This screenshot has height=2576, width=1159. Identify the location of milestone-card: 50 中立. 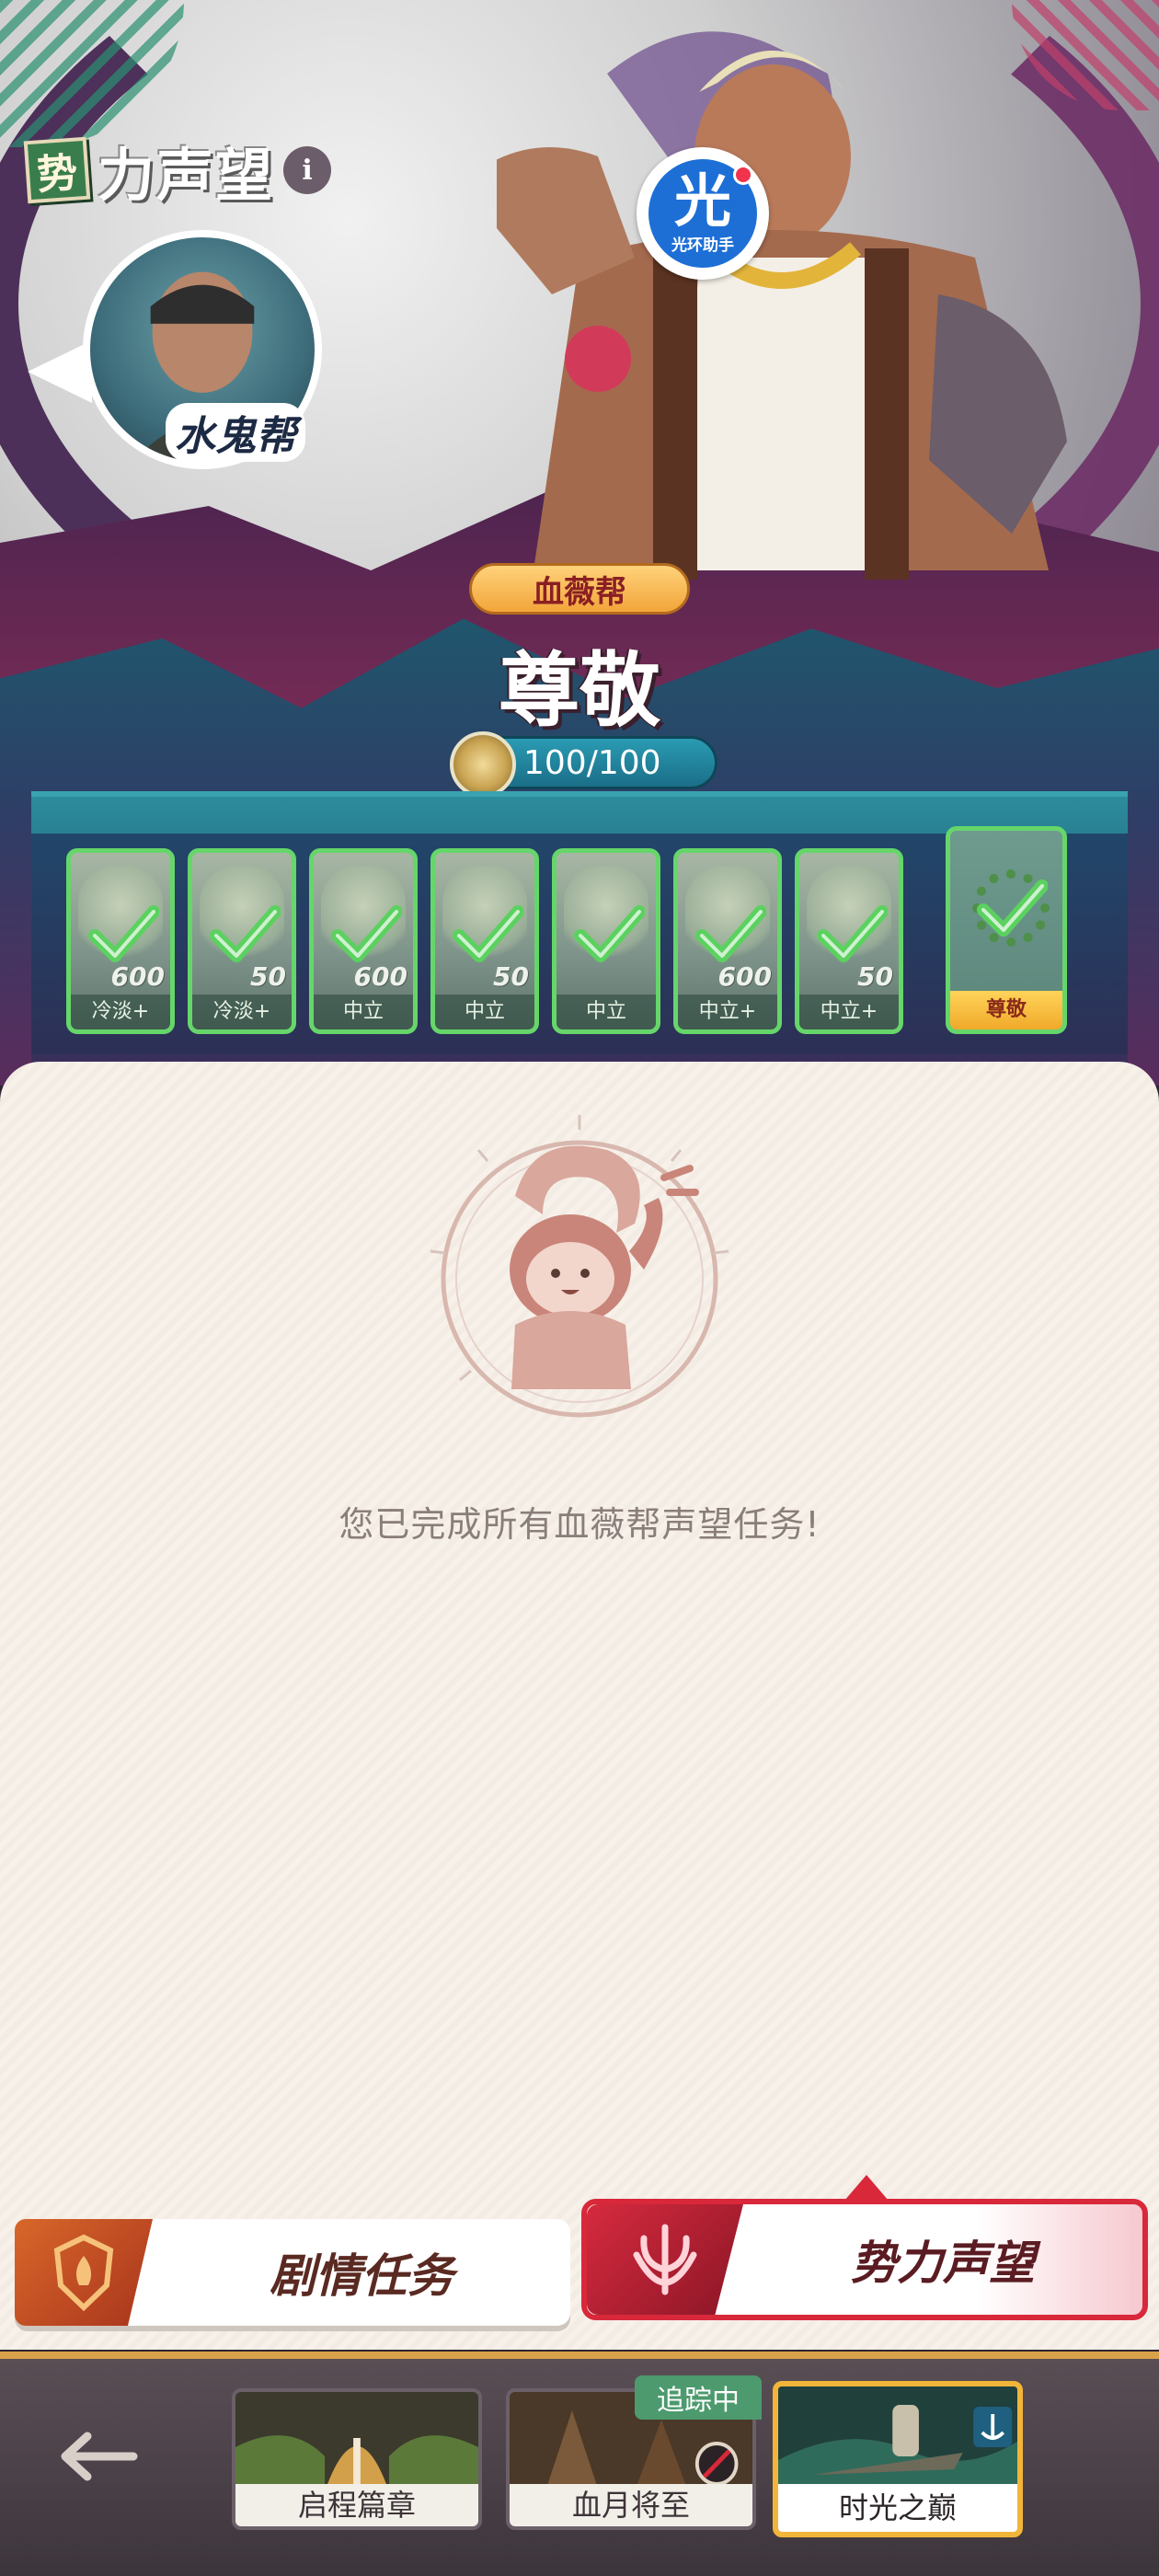
(484, 941).